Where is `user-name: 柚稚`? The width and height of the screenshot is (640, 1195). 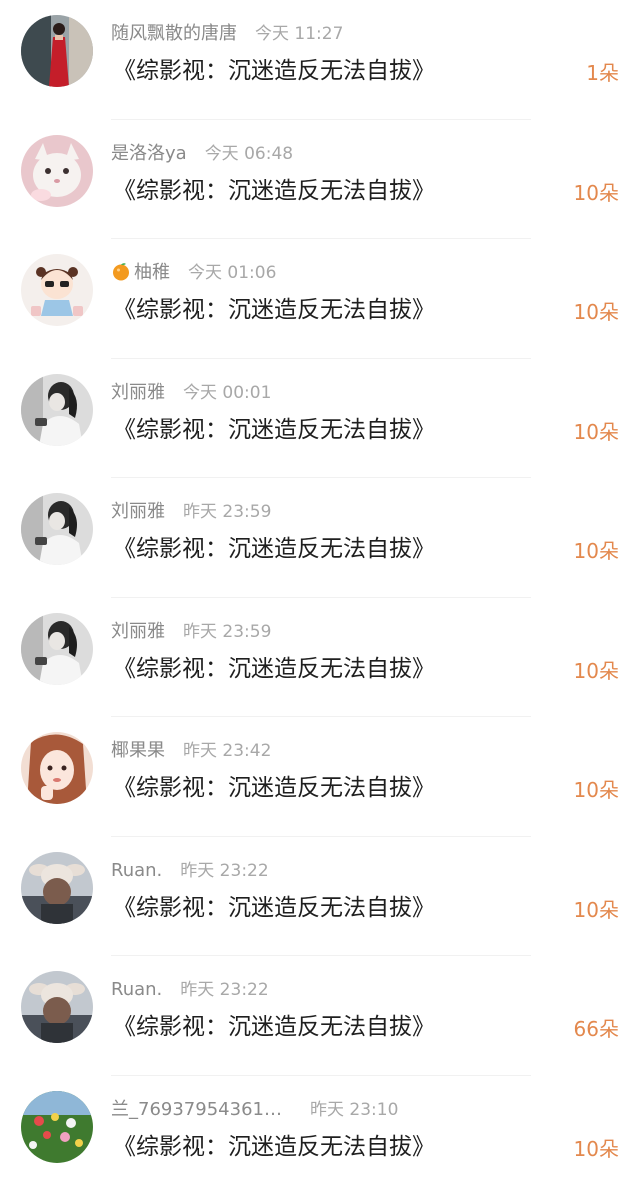 user-name: 柚稚 is located at coordinates (152, 272).